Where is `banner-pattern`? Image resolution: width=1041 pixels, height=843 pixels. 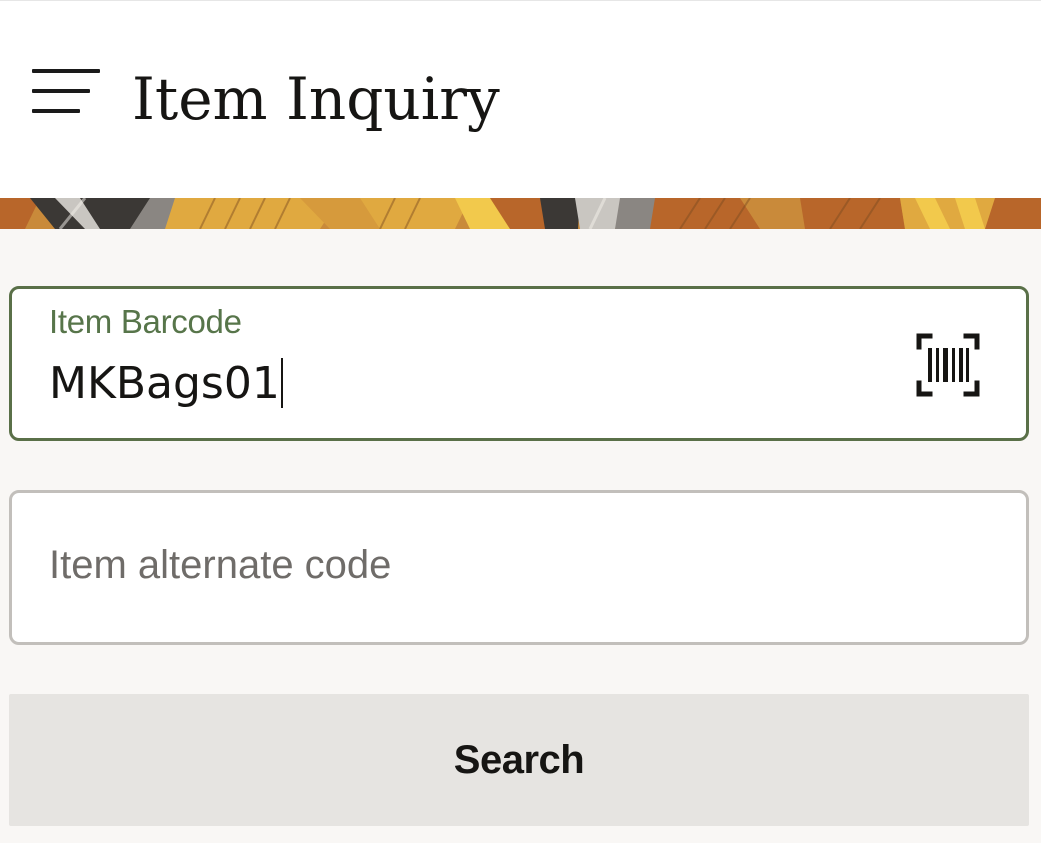
banner-pattern is located at coordinates (520, 213).